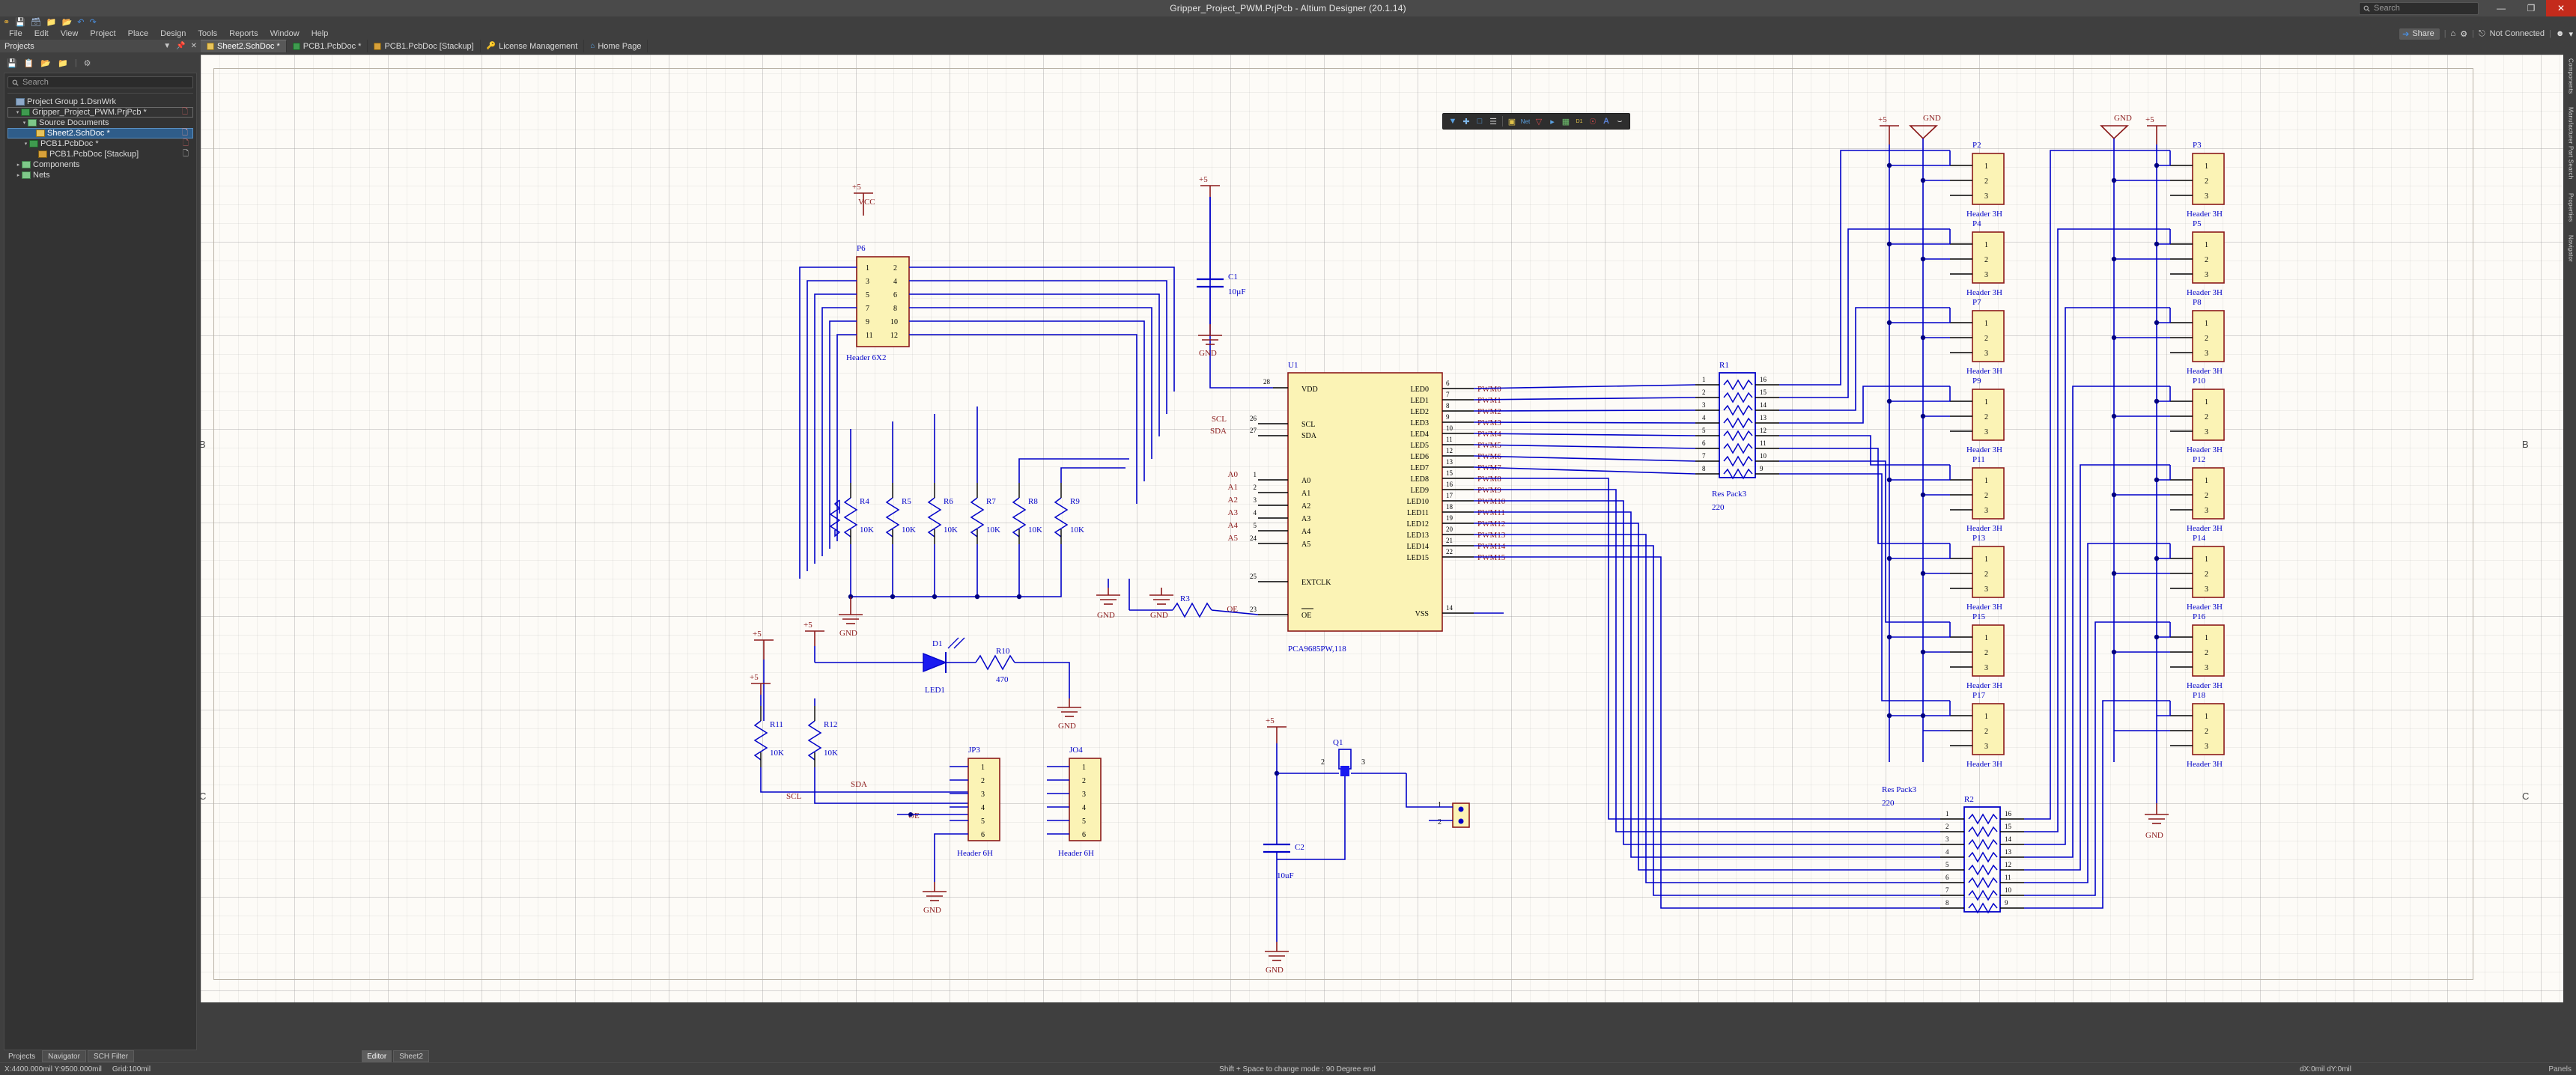 The height and width of the screenshot is (1075, 2576). What do you see at coordinates (2571, 249) in the screenshot?
I see `rail-tab-navigator: Navigator` at bounding box center [2571, 249].